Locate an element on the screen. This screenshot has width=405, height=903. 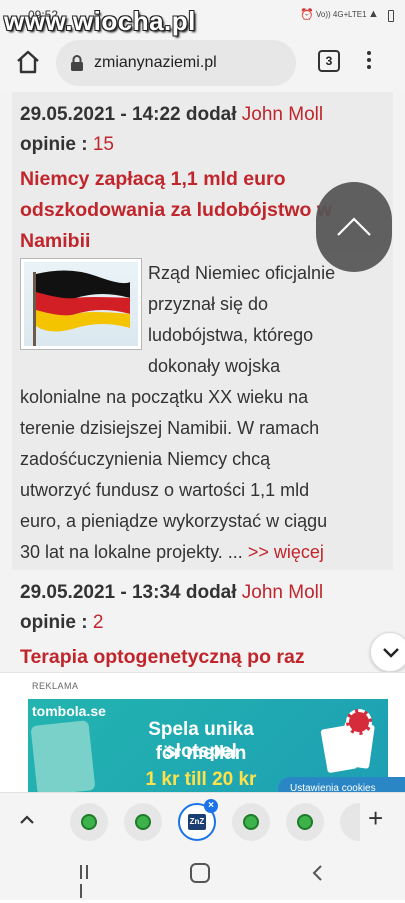
slot-graphic is located at coordinates (63, 756).